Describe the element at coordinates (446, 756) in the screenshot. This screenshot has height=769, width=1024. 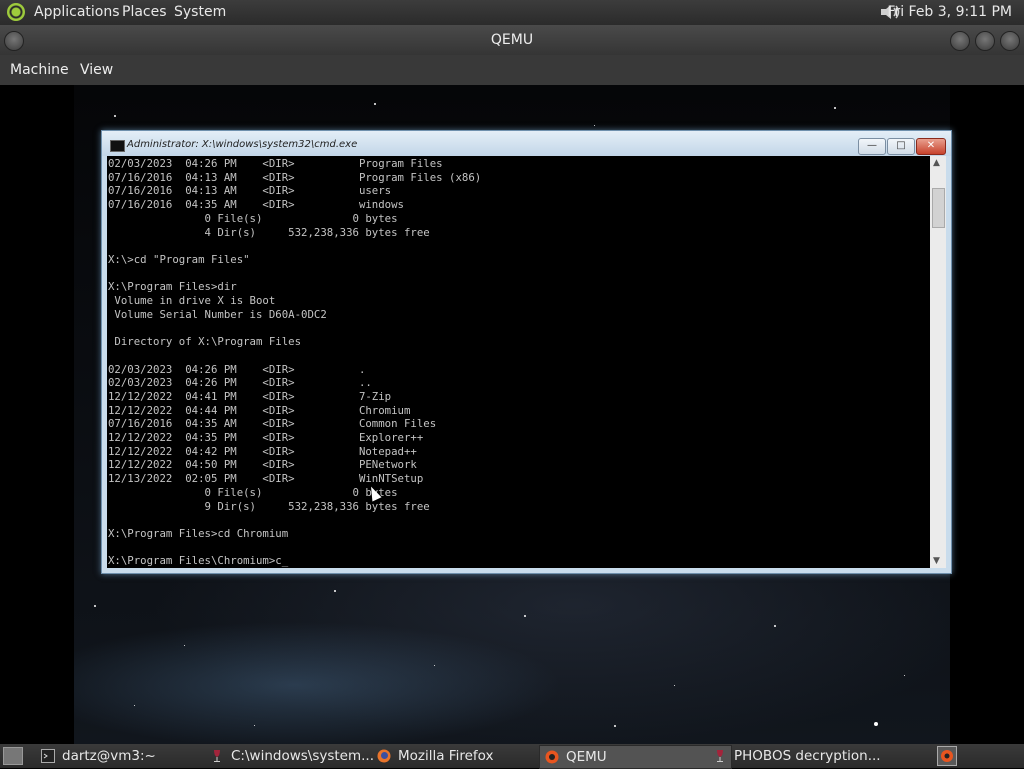
I see `taskbar-item-label: Mozilla Firefox` at that location.